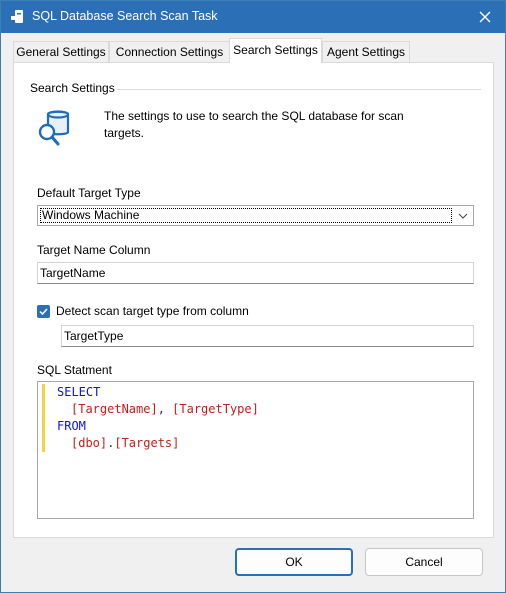 The image size is (506, 593). What do you see at coordinates (61, 52) in the screenshot?
I see `tab-general-settings: General Settings` at bounding box center [61, 52].